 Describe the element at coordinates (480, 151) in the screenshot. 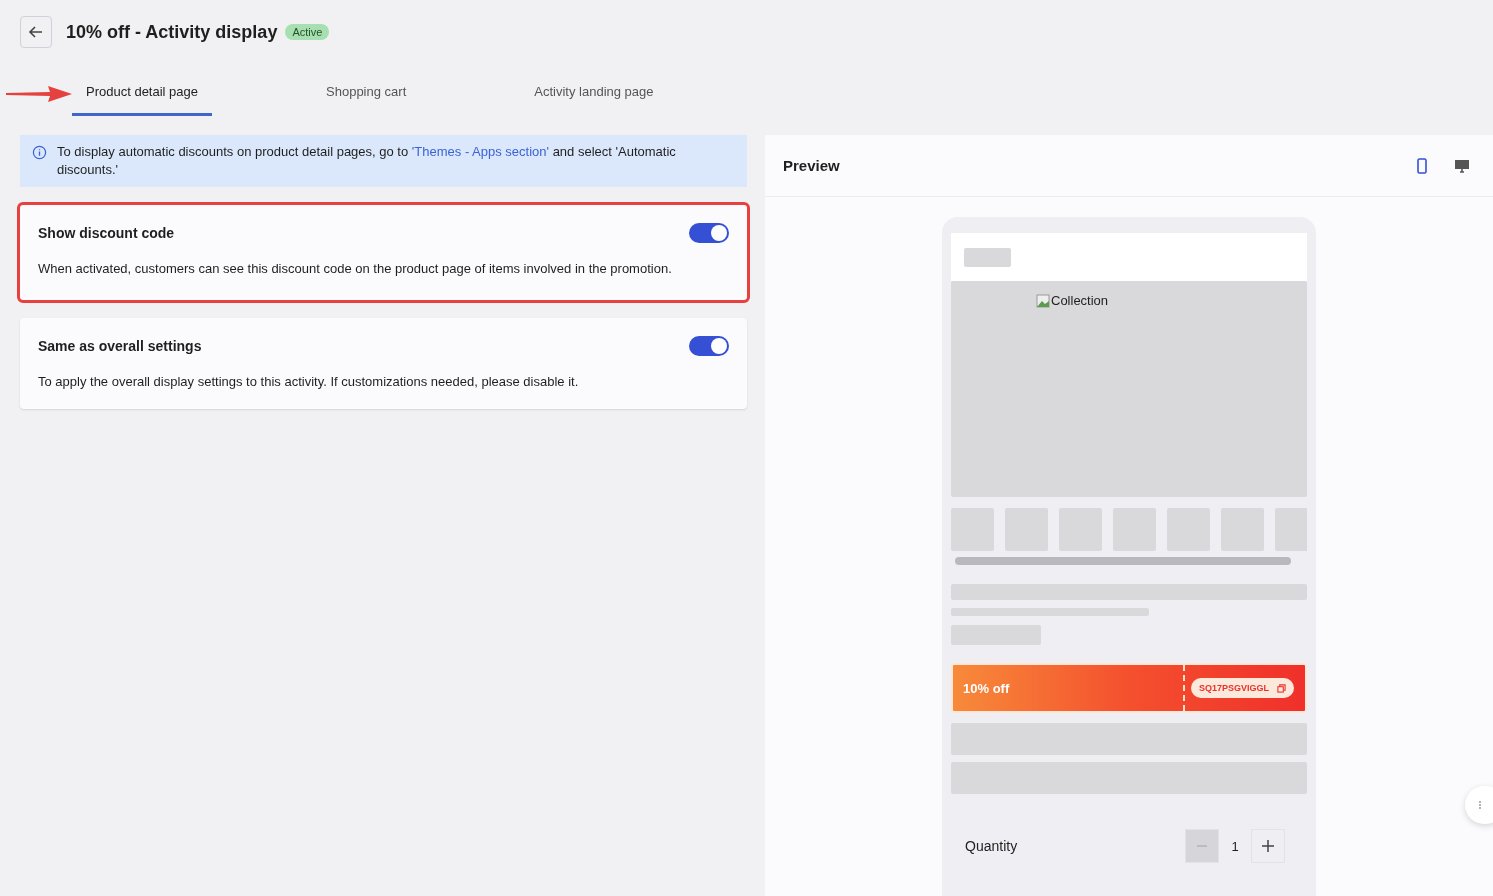

I see `themes-link: 'Themes - Apps section'` at that location.